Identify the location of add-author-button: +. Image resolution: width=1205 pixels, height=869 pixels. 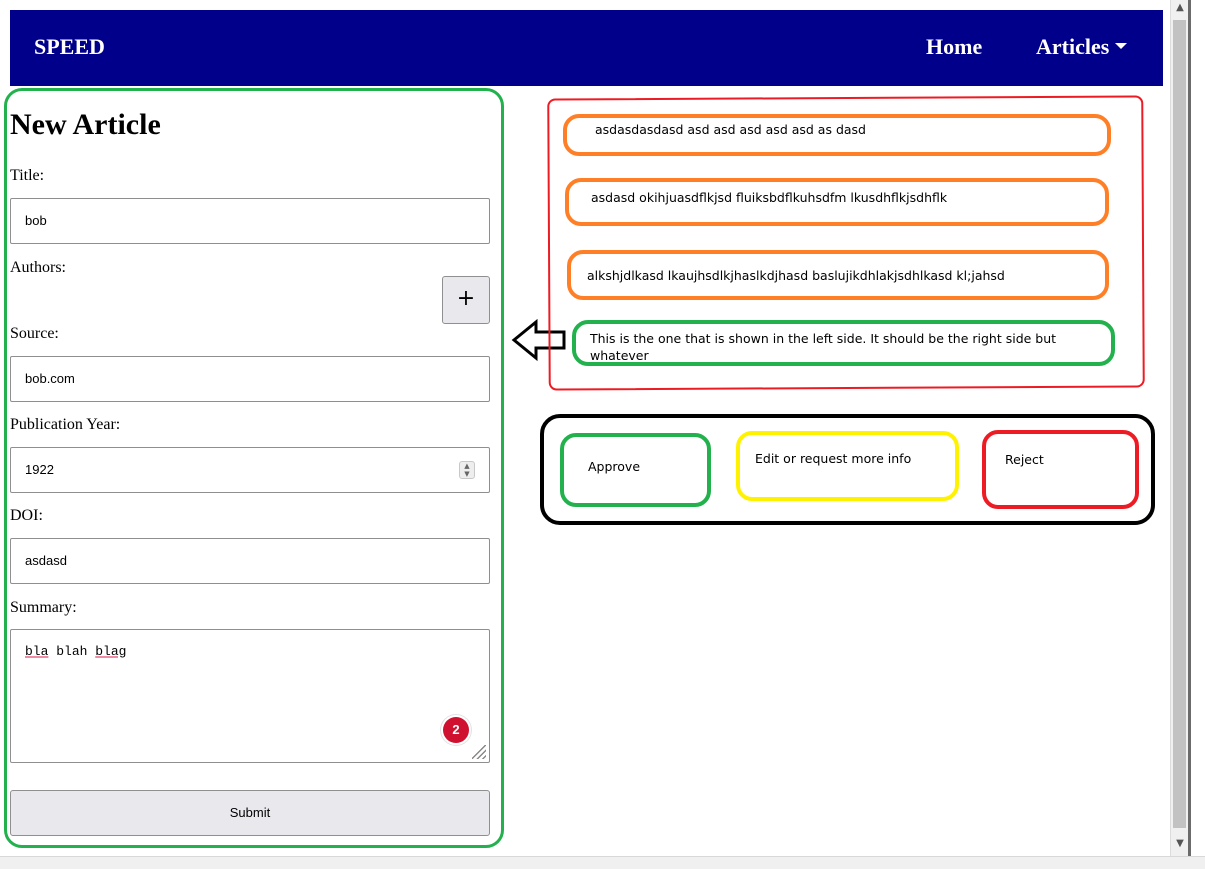
(466, 300).